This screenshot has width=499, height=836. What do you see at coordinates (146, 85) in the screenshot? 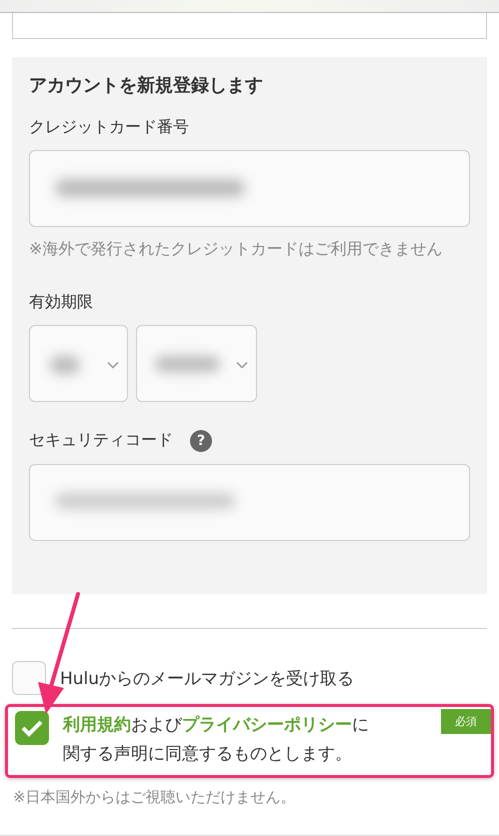
I see `form-title: アカウントを新規登録します` at bounding box center [146, 85].